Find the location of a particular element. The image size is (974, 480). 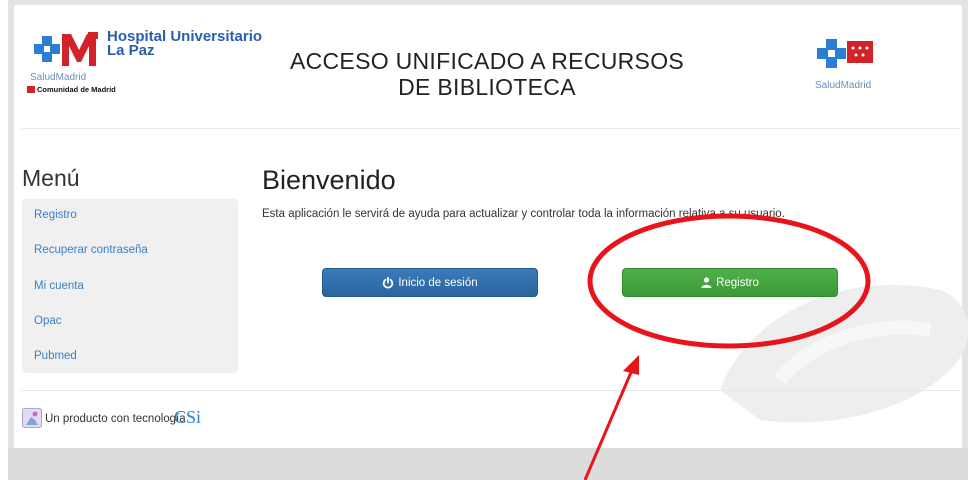

frame-bottom is located at coordinates (488, 464).